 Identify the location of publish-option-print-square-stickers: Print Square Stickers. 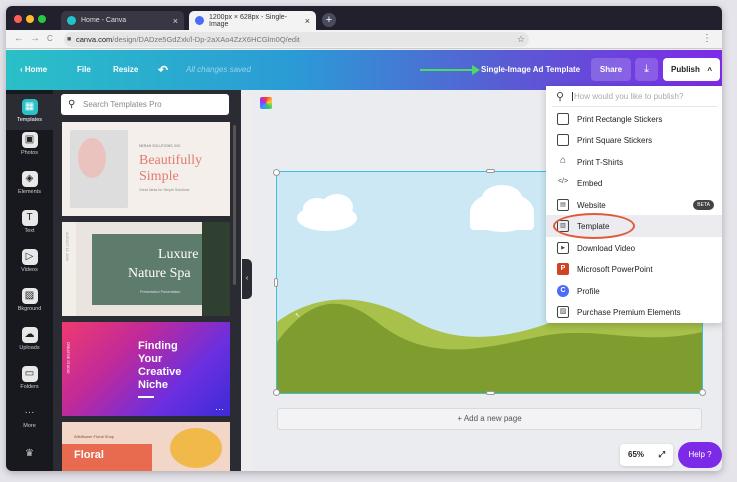
(634, 140).